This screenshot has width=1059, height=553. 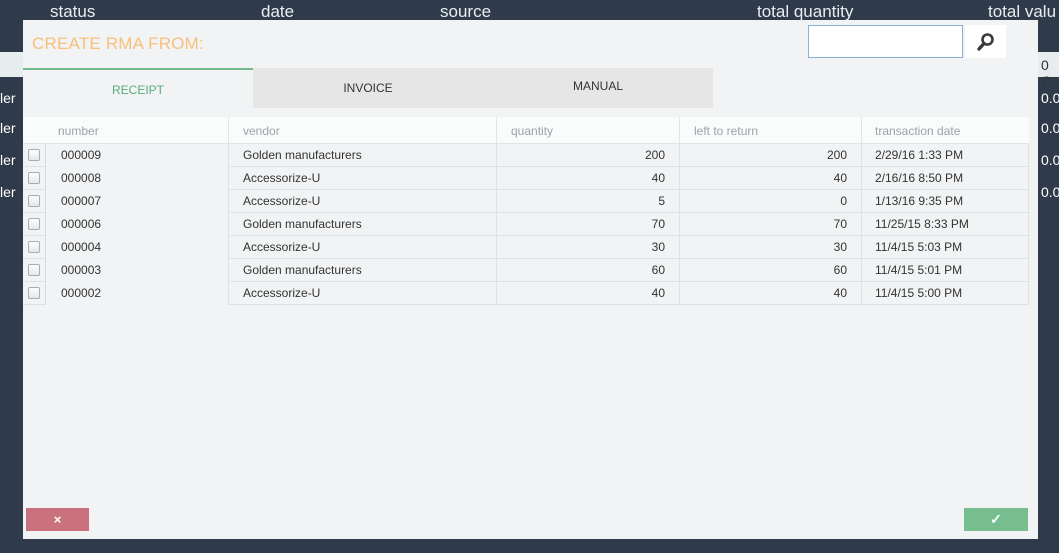 I want to click on modal-title: CREATE RMA FROM:, so click(x=118, y=43).